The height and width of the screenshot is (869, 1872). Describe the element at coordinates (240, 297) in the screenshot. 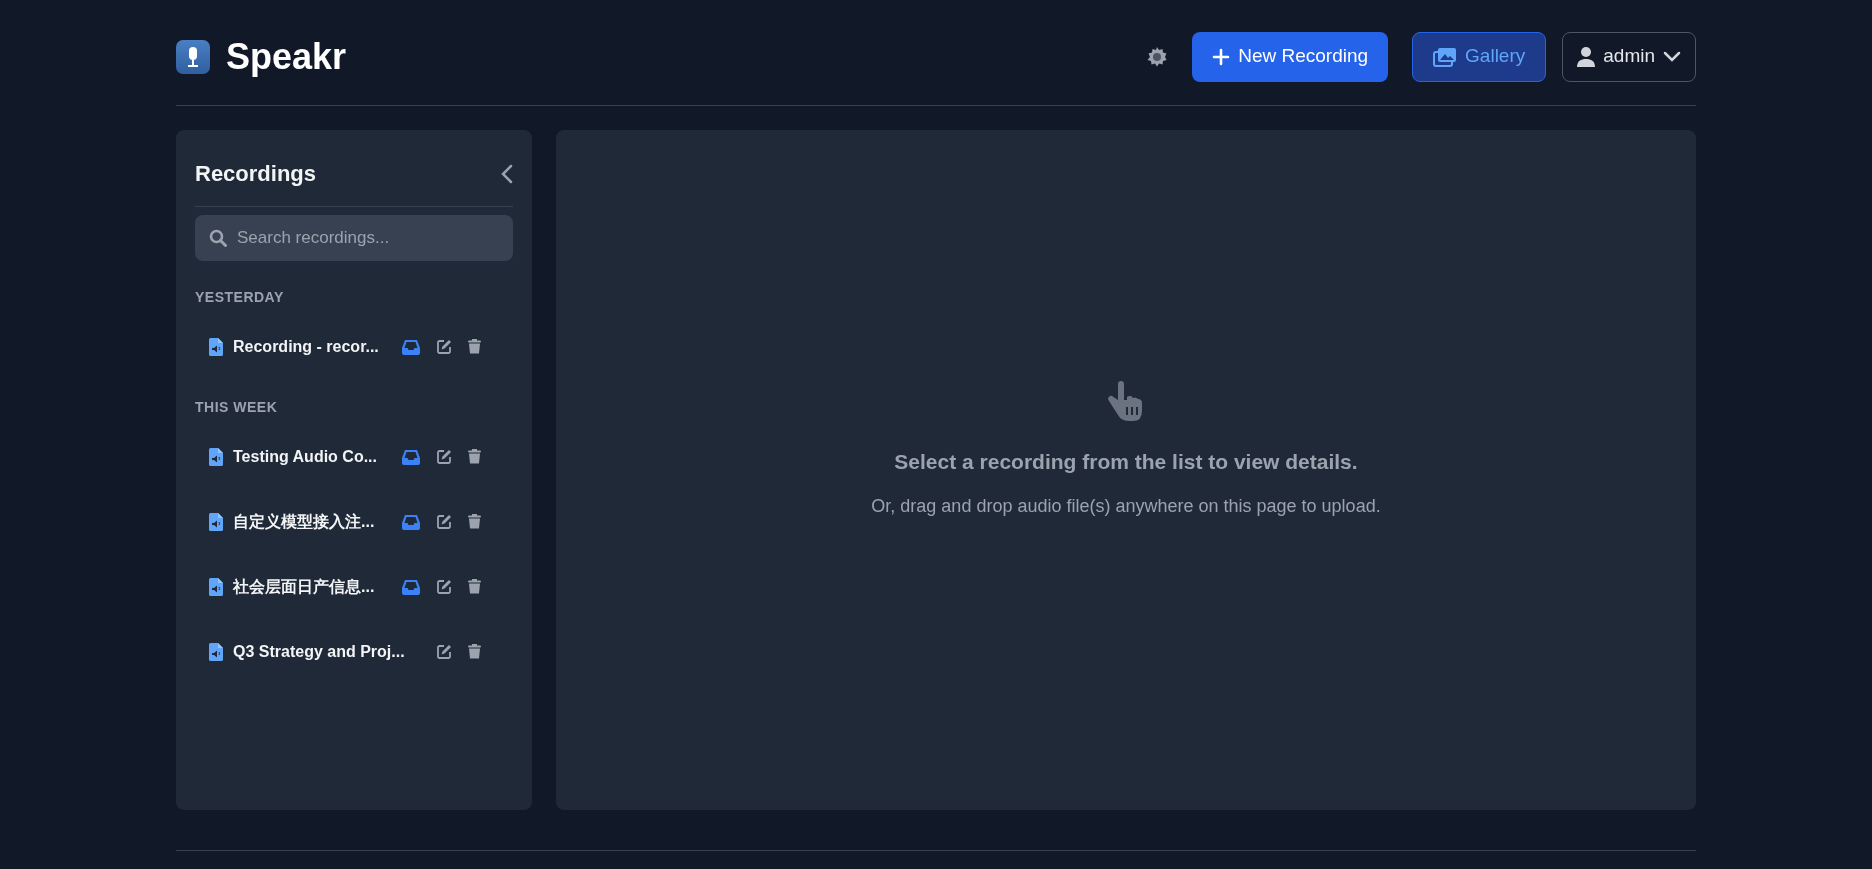

I see `group-label: YESTERDAY` at that location.